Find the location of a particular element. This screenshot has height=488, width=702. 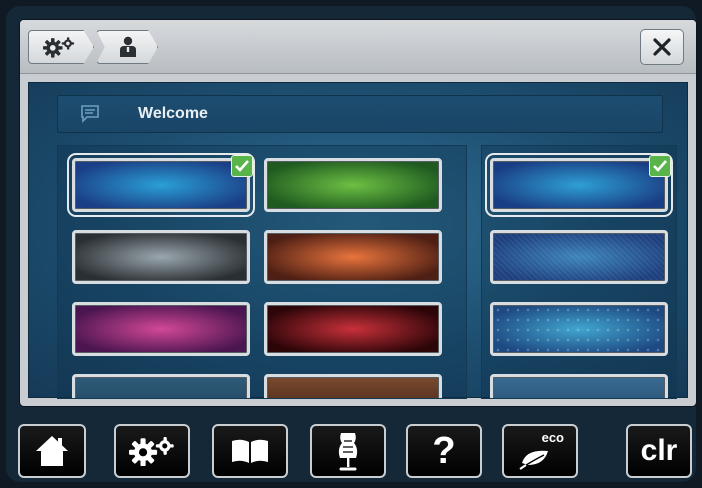

home-icon is located at coordinates (52, 451).